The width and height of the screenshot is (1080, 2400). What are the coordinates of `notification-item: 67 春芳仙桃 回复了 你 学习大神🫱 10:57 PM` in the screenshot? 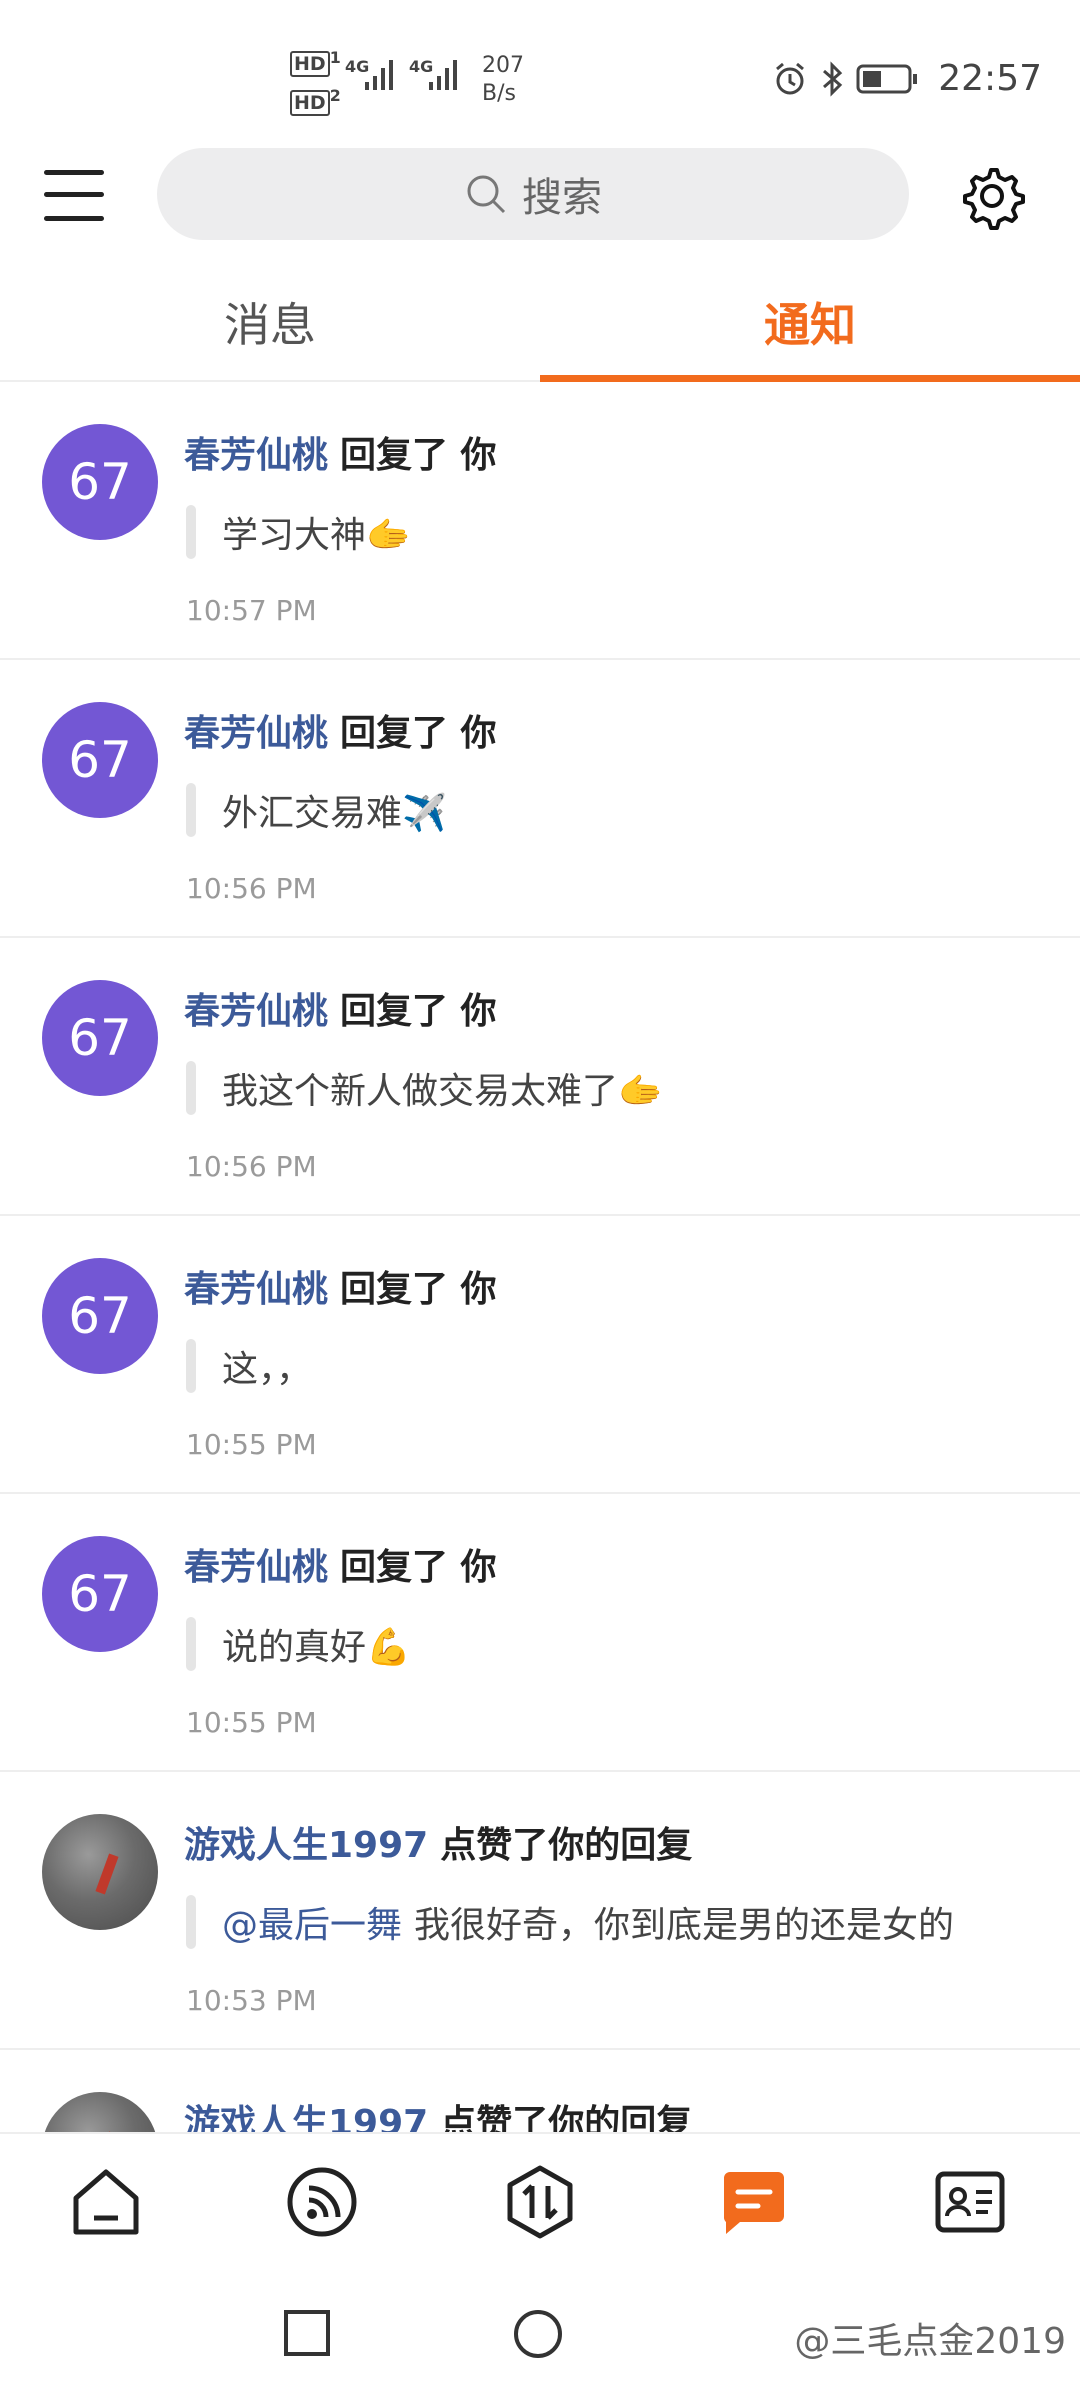 It's located at (540, 521).